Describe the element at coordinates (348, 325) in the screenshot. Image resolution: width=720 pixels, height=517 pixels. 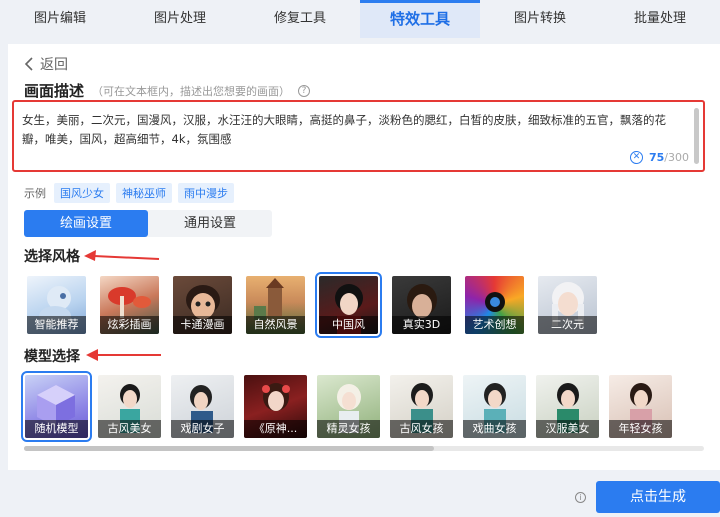
I see `style-label: 中国风` at that location.